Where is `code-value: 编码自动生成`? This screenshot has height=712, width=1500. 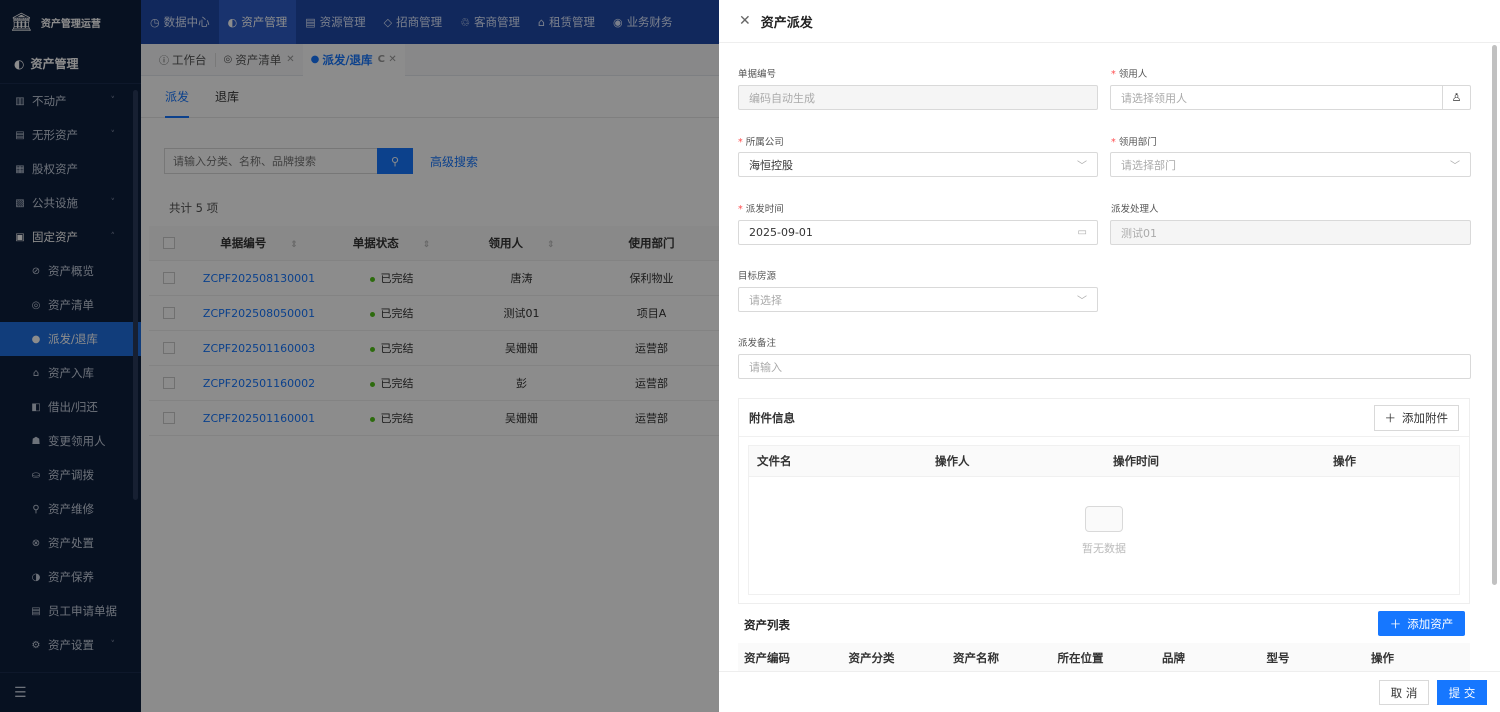 code-value: 编码自动生成 is located at coordinates (782, 98).